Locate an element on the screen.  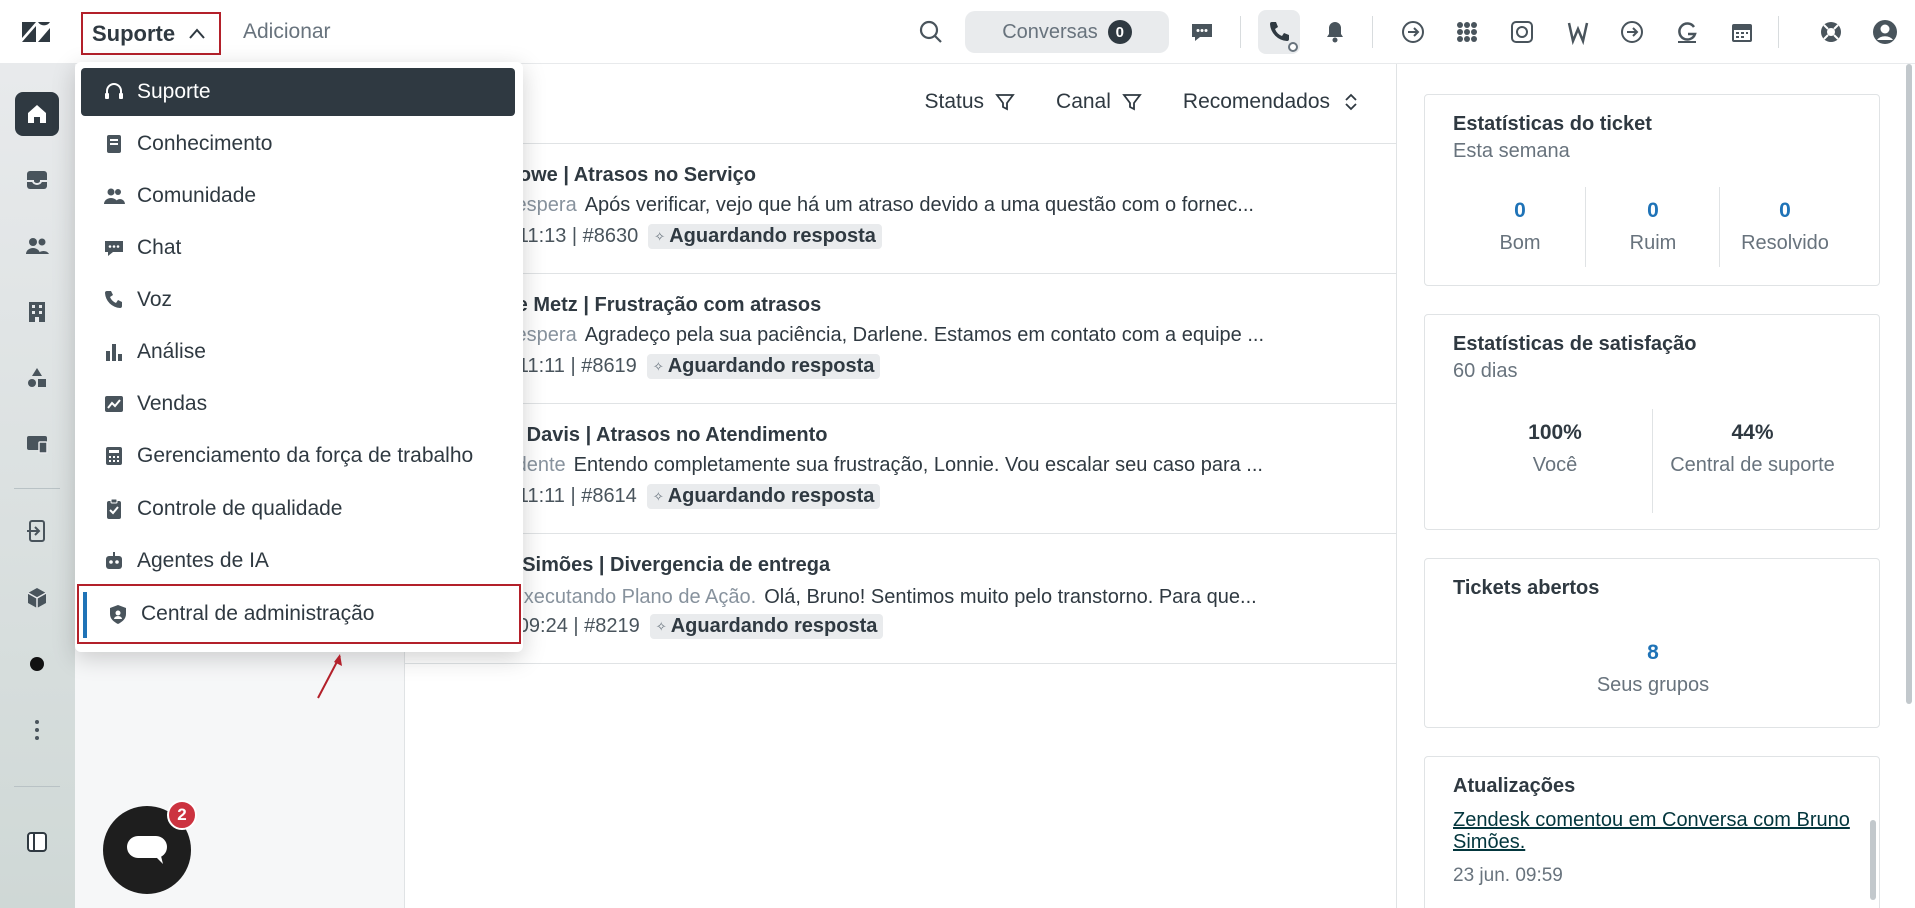
menu-item-label: Análise is located at coordinates (171, 351).